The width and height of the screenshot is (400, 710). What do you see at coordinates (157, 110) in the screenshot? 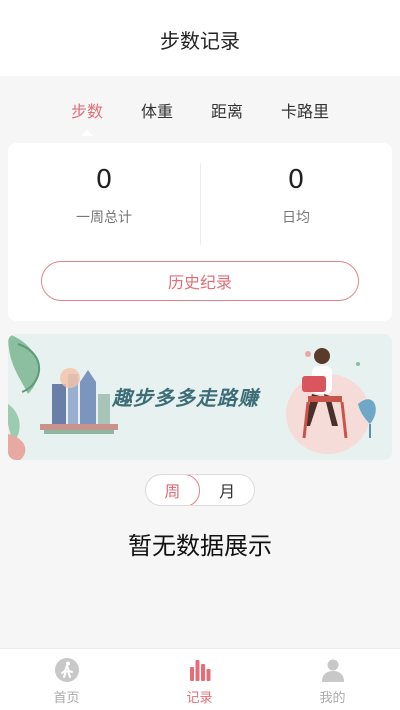
I see `tab-weight: 体重` at bounding box center [157, 110].